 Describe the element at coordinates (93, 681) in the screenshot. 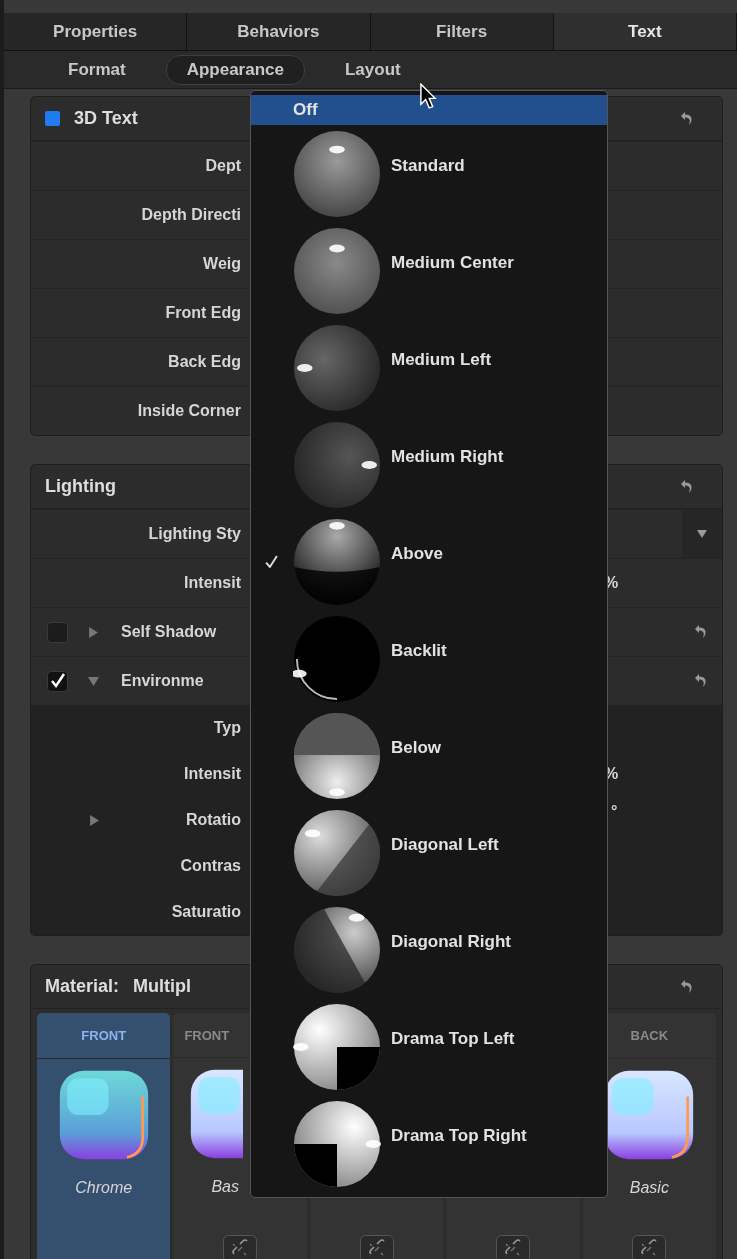

I see `expanded-triangle-icon` at that location.